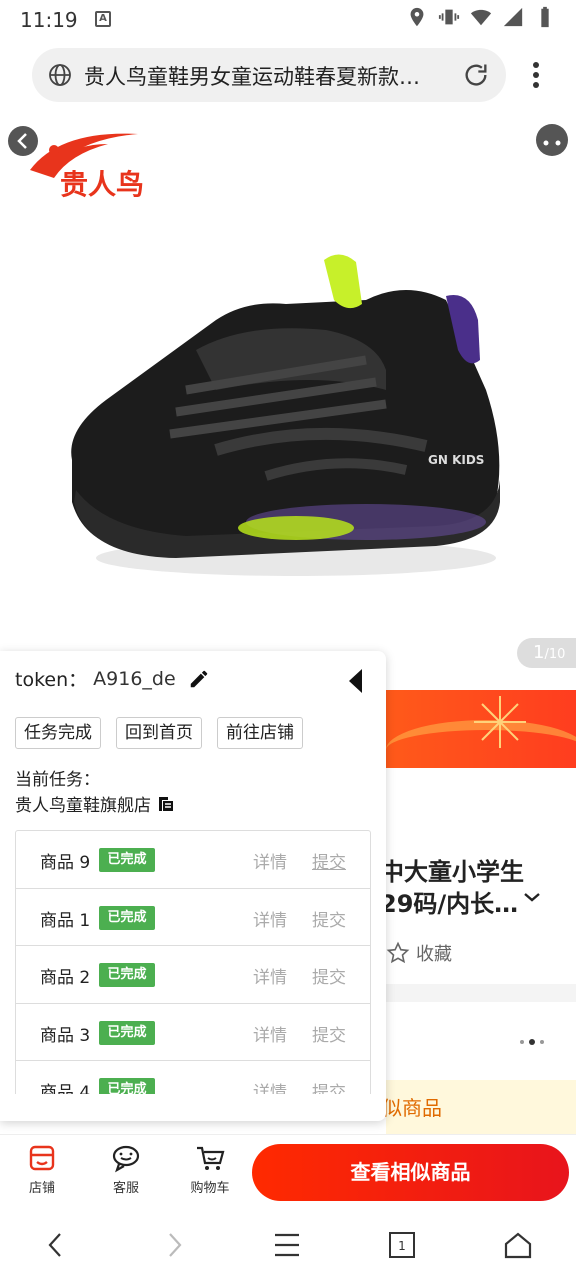 This screenshot has height=1280, width=576. What do you see at coordinates (417, 17) in the screenshot?
I see `location-icon` at bounding box center [417, 17].